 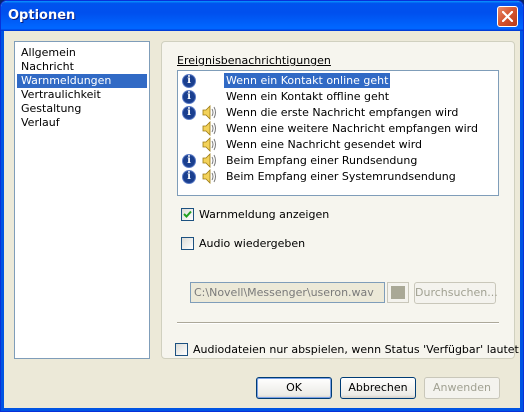 What do you see at coordinates (254, 60) in the screenshot?
I see `event-notifications-label: Ereignisbenachrichtigungen` at bounding box center [254, 60].